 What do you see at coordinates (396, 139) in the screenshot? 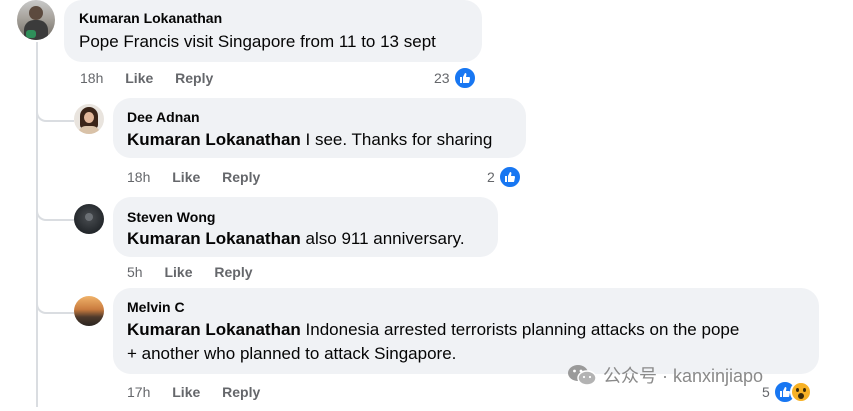
I see `reply-text-content: I see. Thanks for sharing` at bounding box center [396, 139].